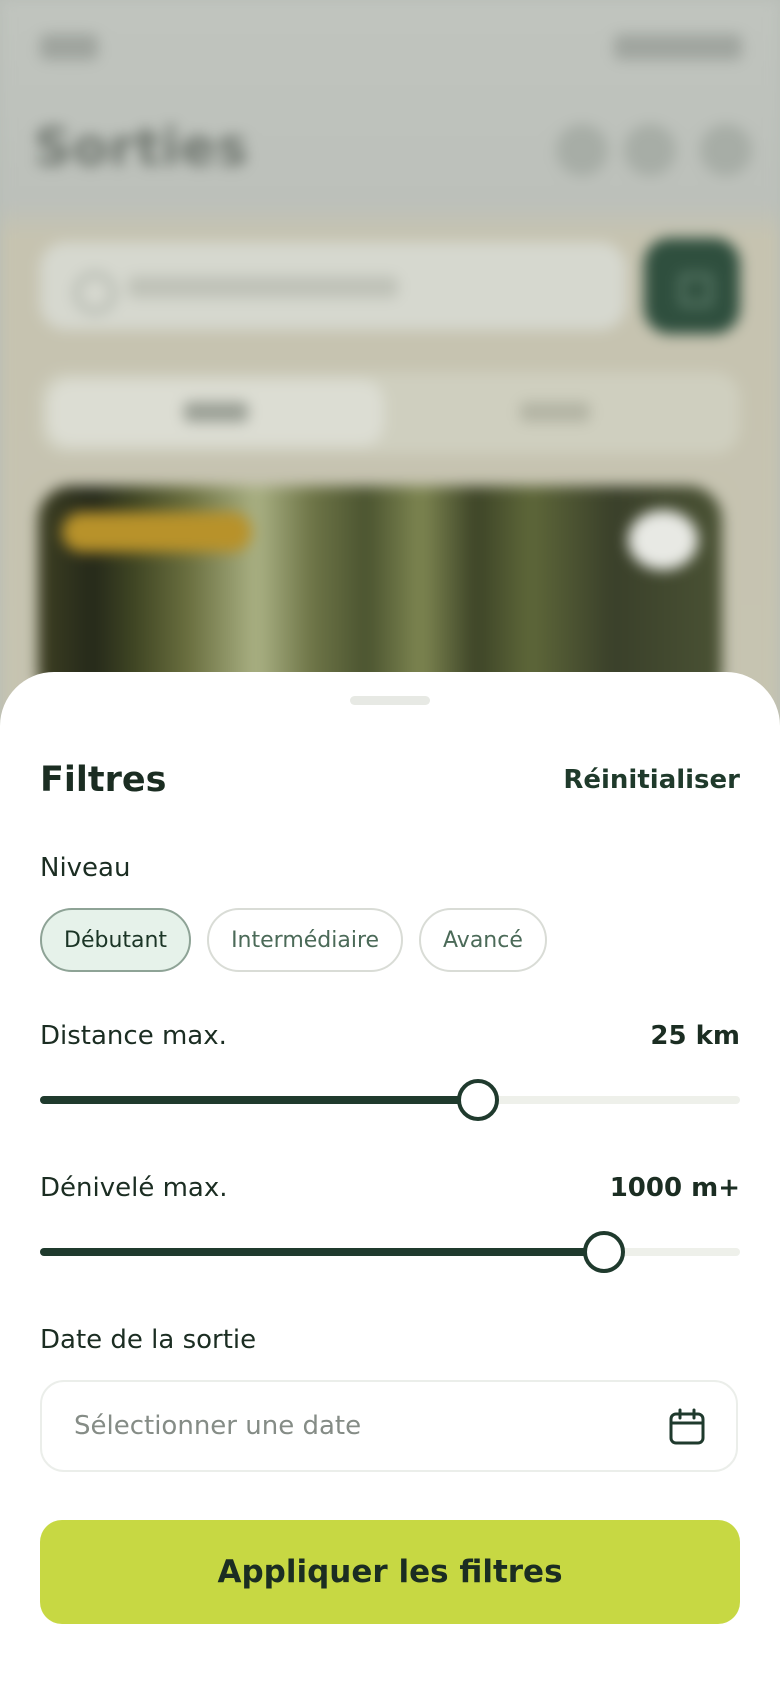 This screenshot has height=1688, width=780. What do you see at coordinates (478, 1100) in the screenshot?
I see `distance-slider-thumb` at bounding box center [478, 1100].